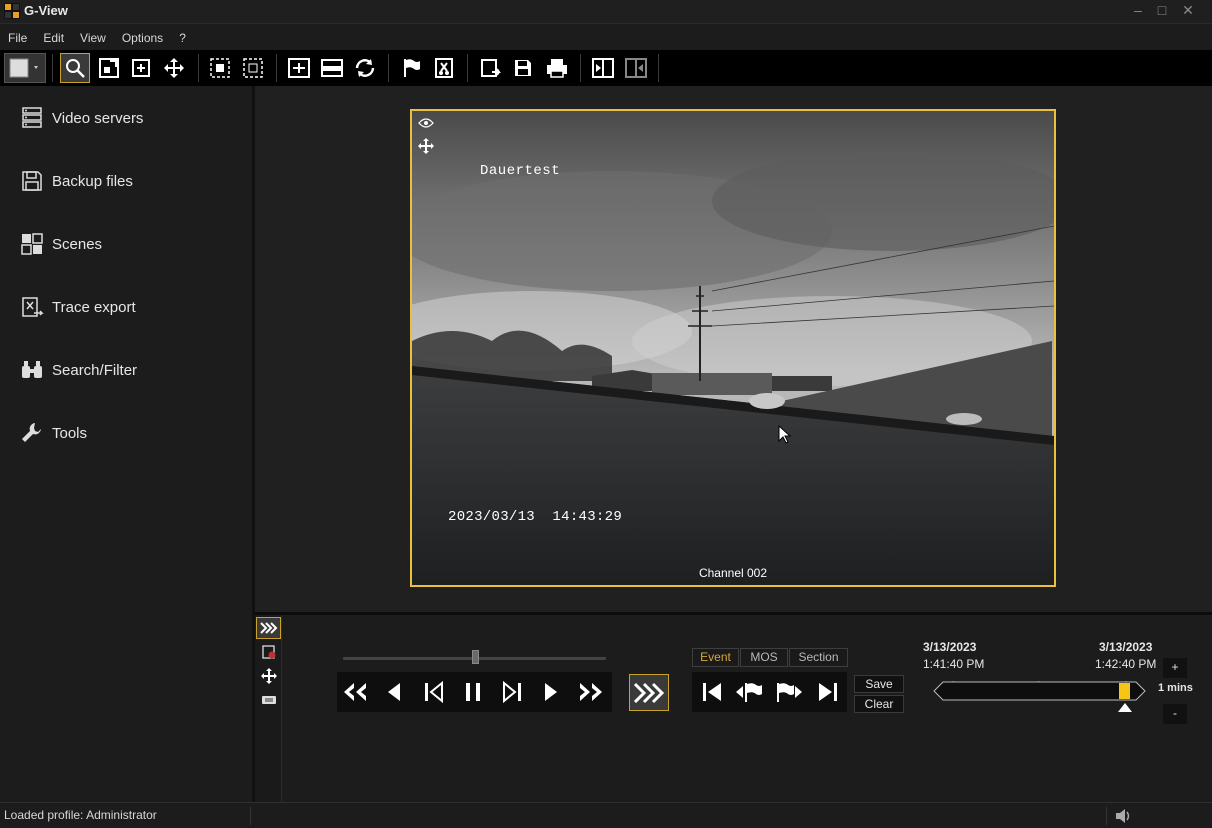  I want to click on status-bar: Loaded profile: Administrator, so click(606, 815).